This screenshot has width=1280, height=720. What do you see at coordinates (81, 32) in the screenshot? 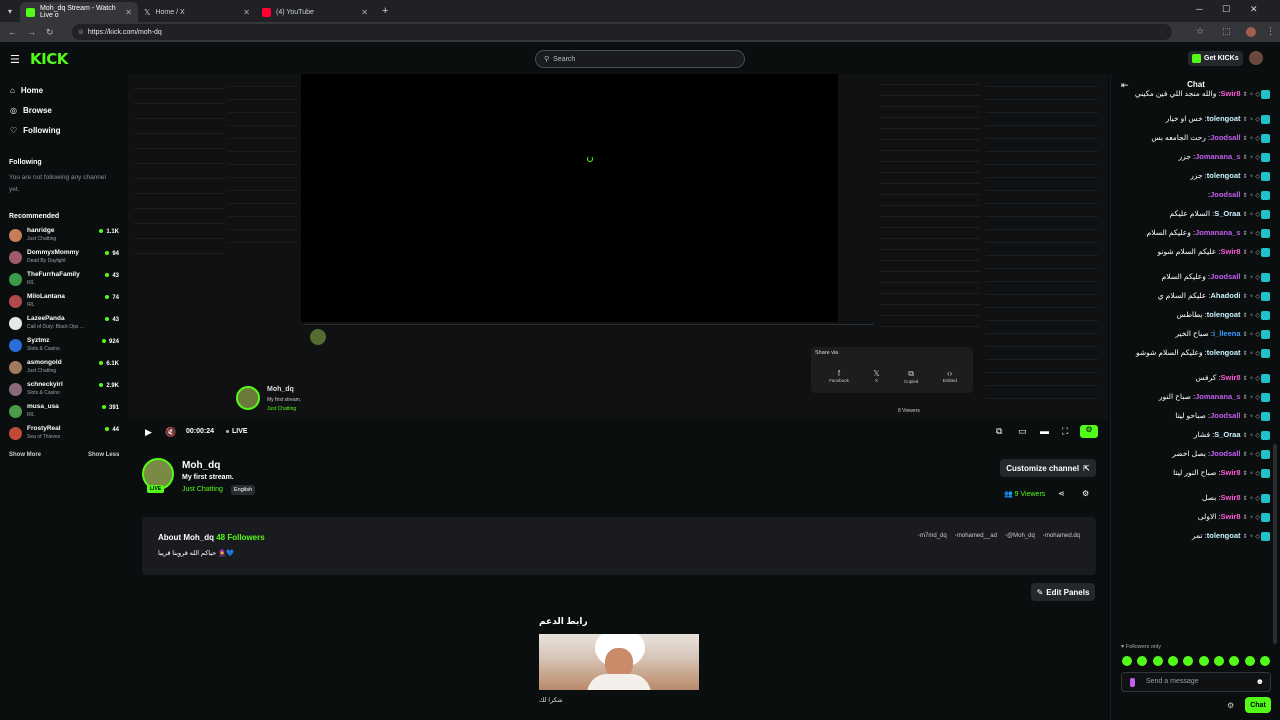
I see `site-info-icon: ⊜` at bounding box center [81, 32].